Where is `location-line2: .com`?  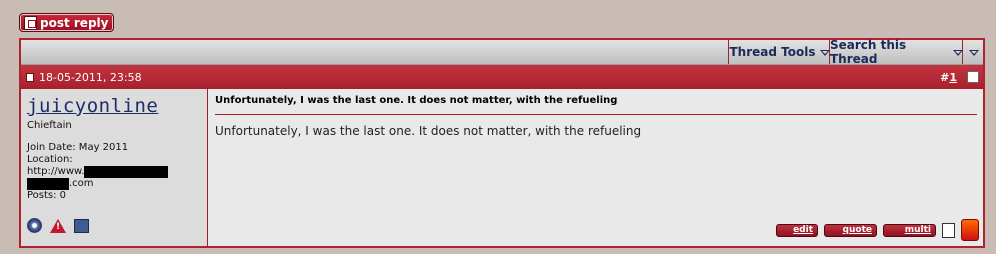 location-line2: .com is located at coordinates (97, 184).